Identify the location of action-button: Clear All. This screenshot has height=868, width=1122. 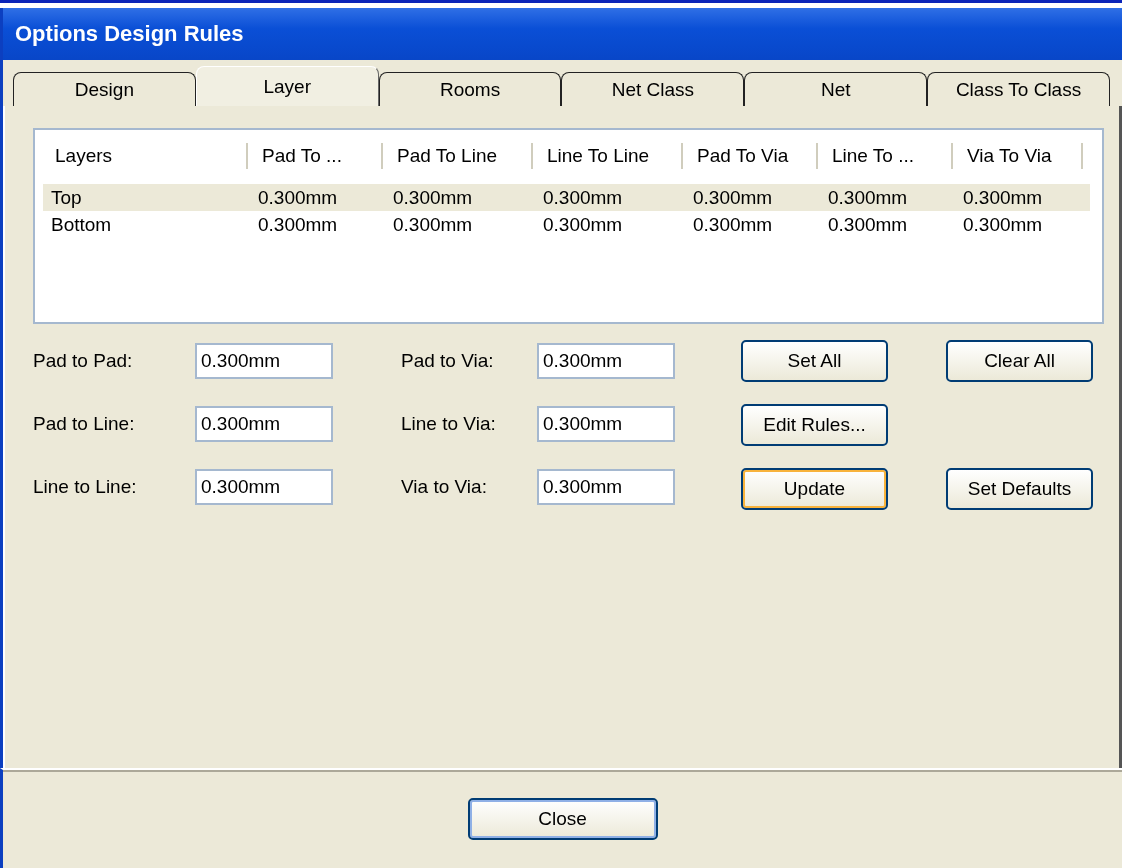
(1019, 361).